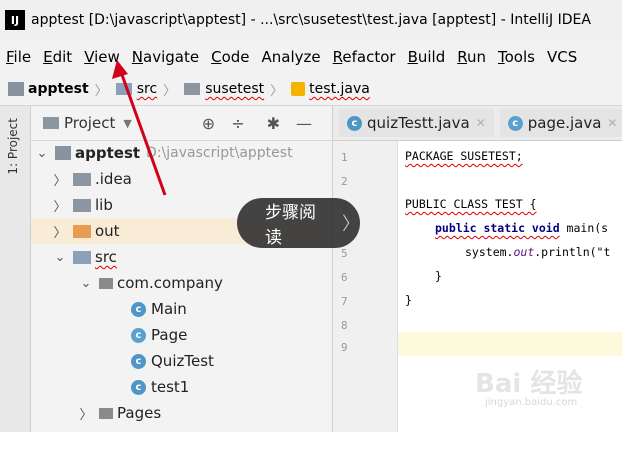 This screenshot has width=640, height=470. I want to click on step-reading-button: 步骤阅读 〉, so click(298, 223).